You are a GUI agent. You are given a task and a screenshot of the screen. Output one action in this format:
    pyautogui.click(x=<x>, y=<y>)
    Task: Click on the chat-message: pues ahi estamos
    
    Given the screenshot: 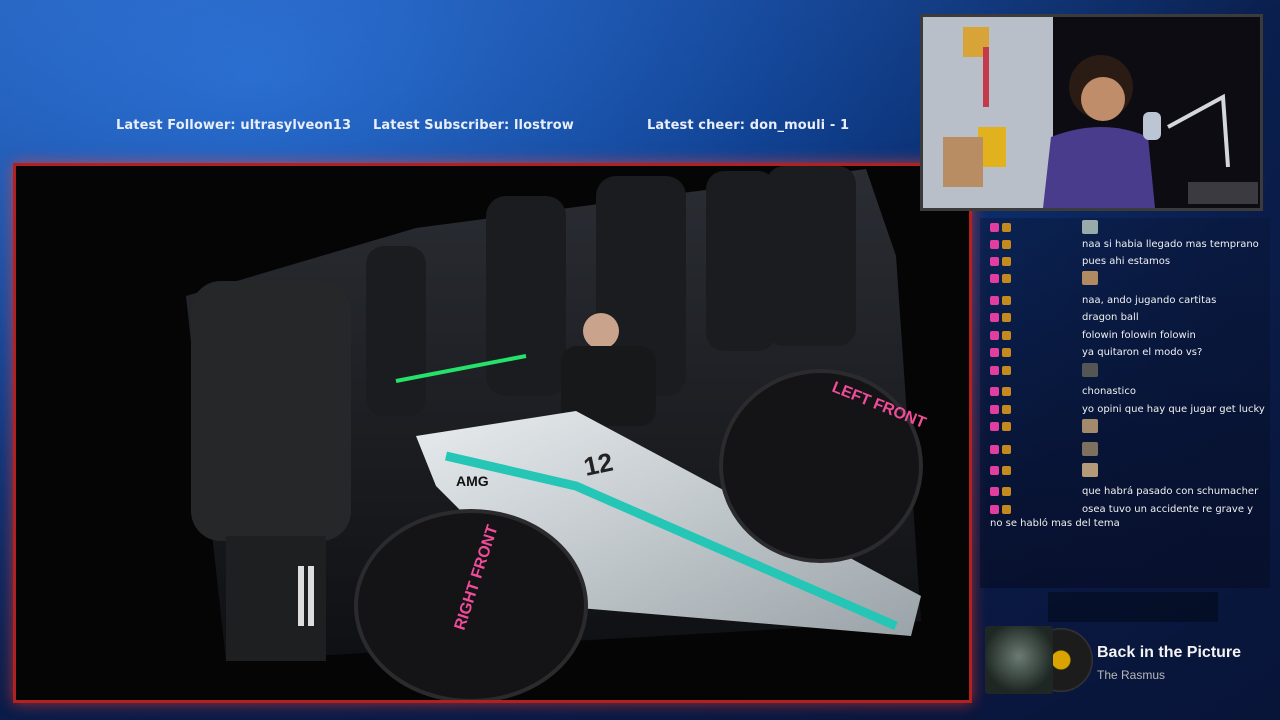 What is the action you would take?
    pyautogui.click(x=1128, y=262)
    